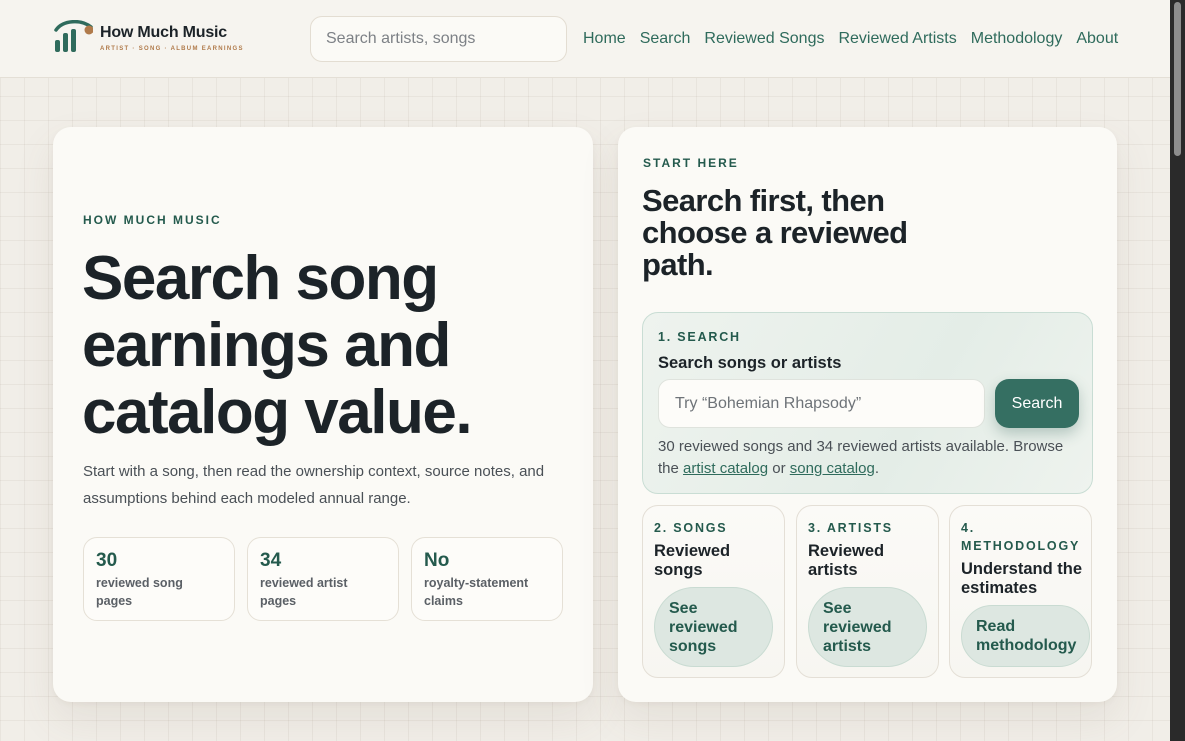 Image resolution: width=1185 pixels, height=741 pixels. I want to click on start-eyebrow: START HERE, so click(691, 163).